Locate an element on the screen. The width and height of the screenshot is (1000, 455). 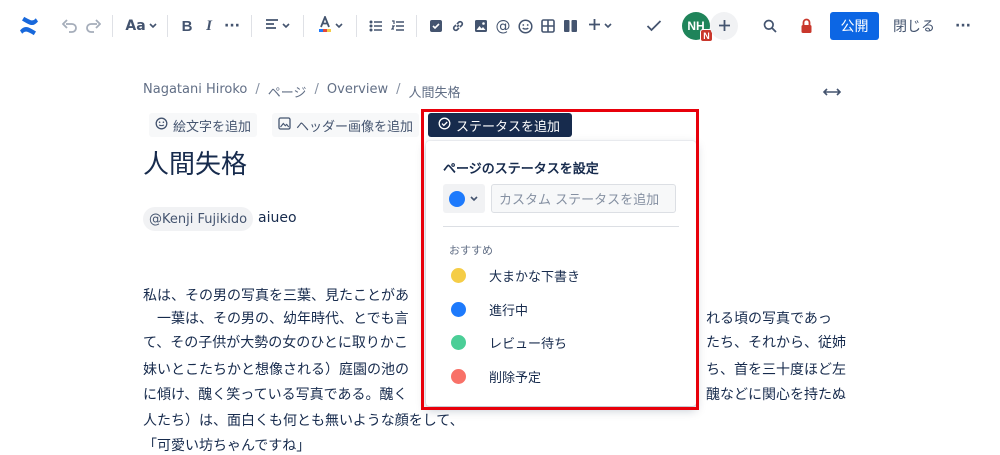
breadcrumb-item: Nagatani Hiroko is located at coordinates (195, 91).